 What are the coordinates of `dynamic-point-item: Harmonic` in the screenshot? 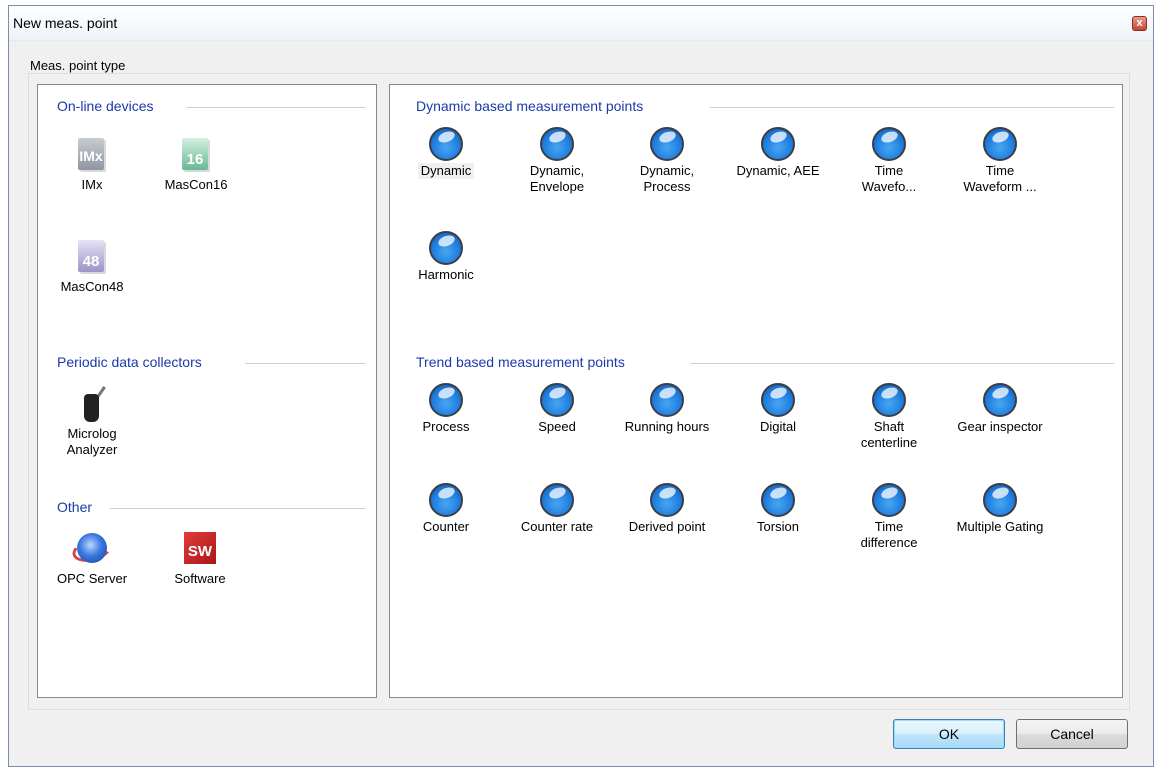 It's located at (446, 257).